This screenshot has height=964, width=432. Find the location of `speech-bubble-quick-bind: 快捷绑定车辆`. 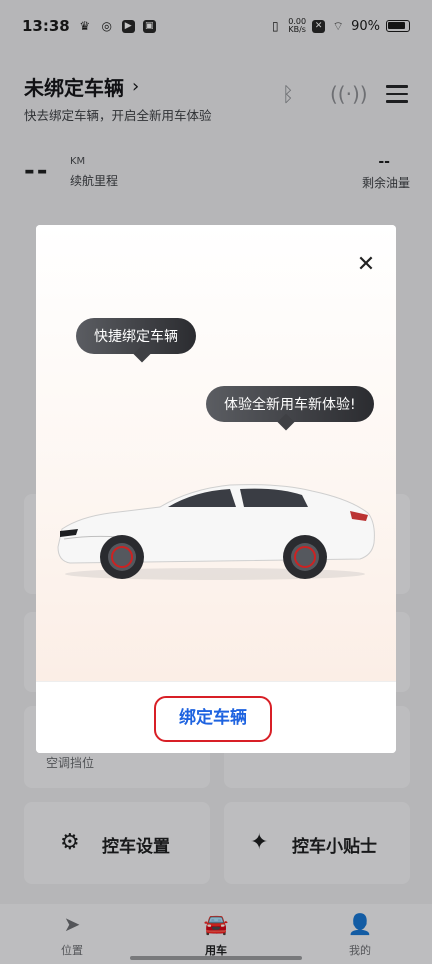

speech-bubble-quick-bind: 快捷绑定车辆 is located at coordinates (136, 336).